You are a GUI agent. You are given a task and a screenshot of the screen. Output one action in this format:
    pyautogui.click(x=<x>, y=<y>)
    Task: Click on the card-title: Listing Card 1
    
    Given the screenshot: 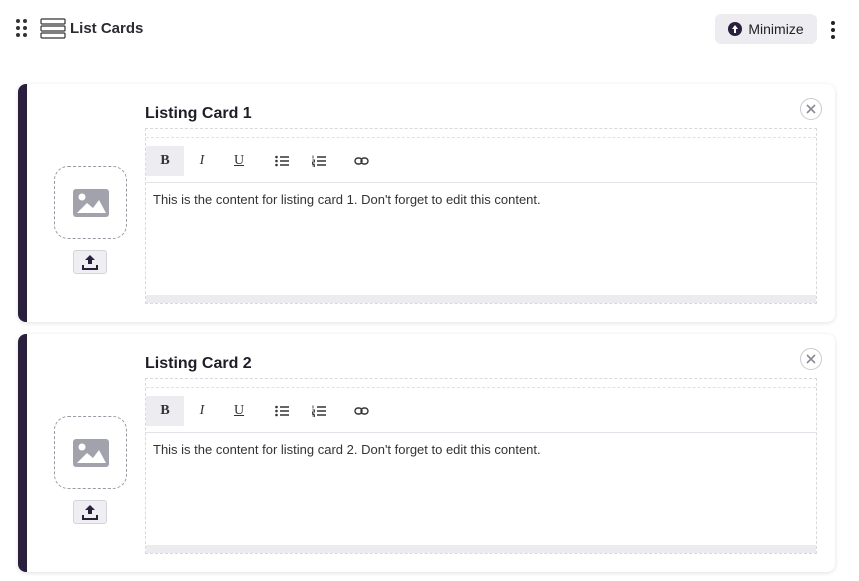 What is the action you would take?
    pyautogui.click(x=198, y=113)
    